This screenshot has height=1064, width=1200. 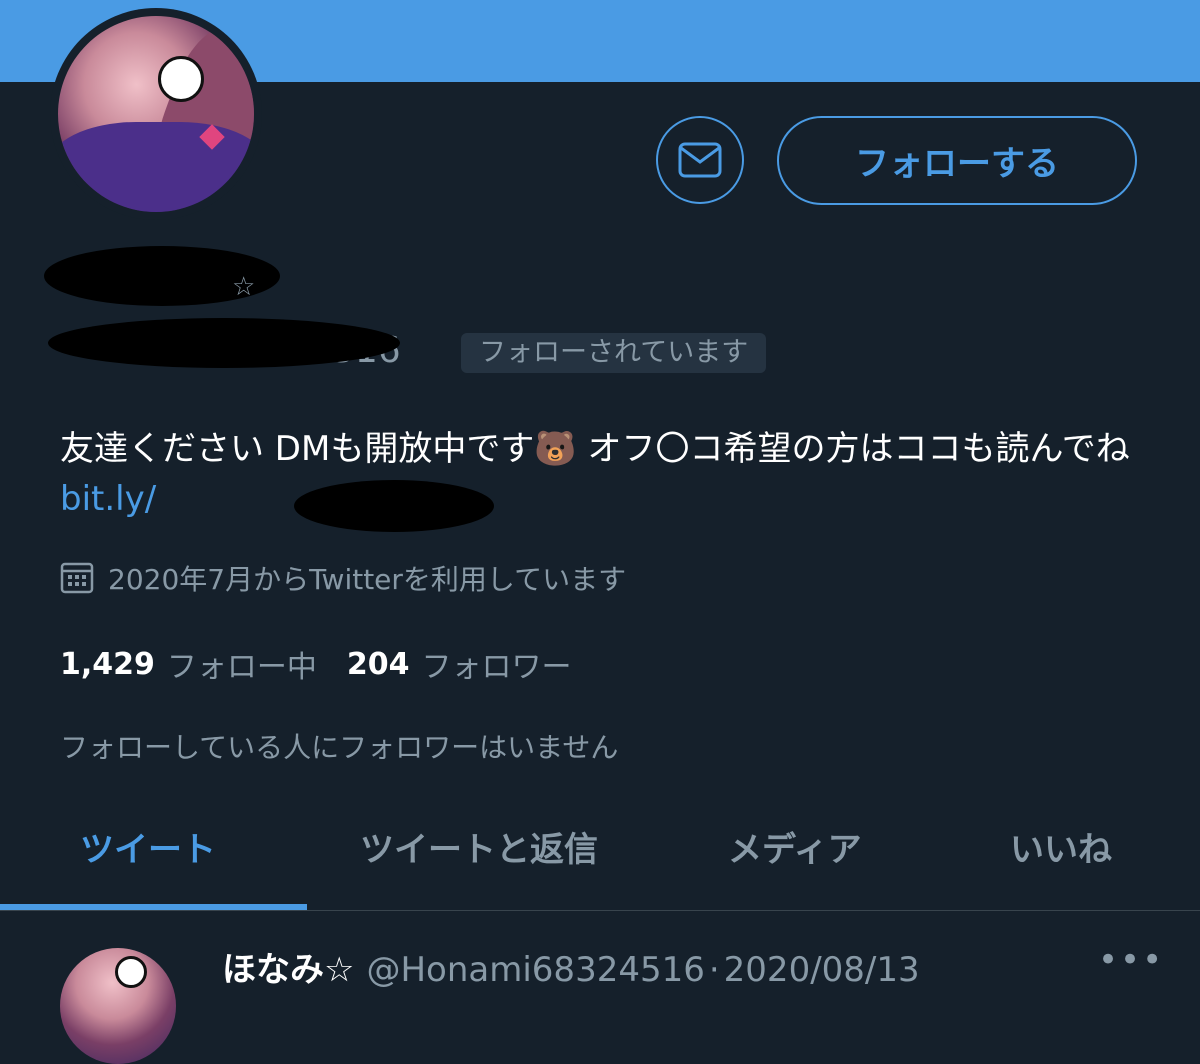 I want to click on joined-text: 2020年7月からTwitterを利用しています, so click(x=367, y=579).